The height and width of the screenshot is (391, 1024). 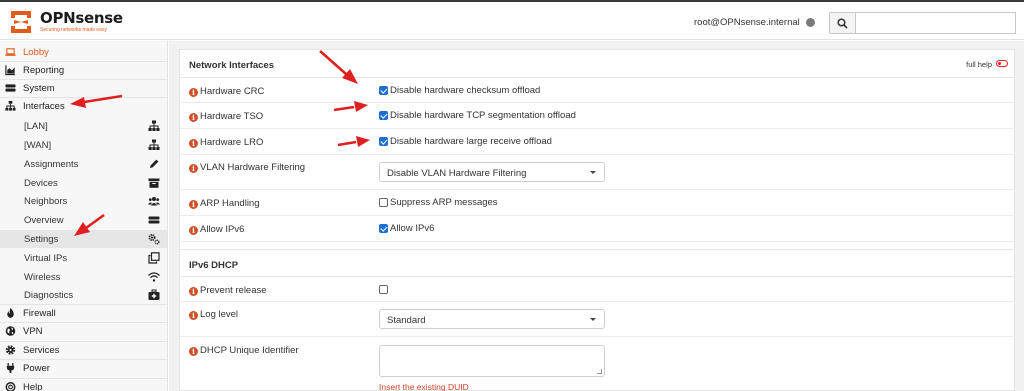 What do you see at coordinates (492, 319) in the screenshot?
I see `log-level-select: Standard` at bounding box center [492, 319].